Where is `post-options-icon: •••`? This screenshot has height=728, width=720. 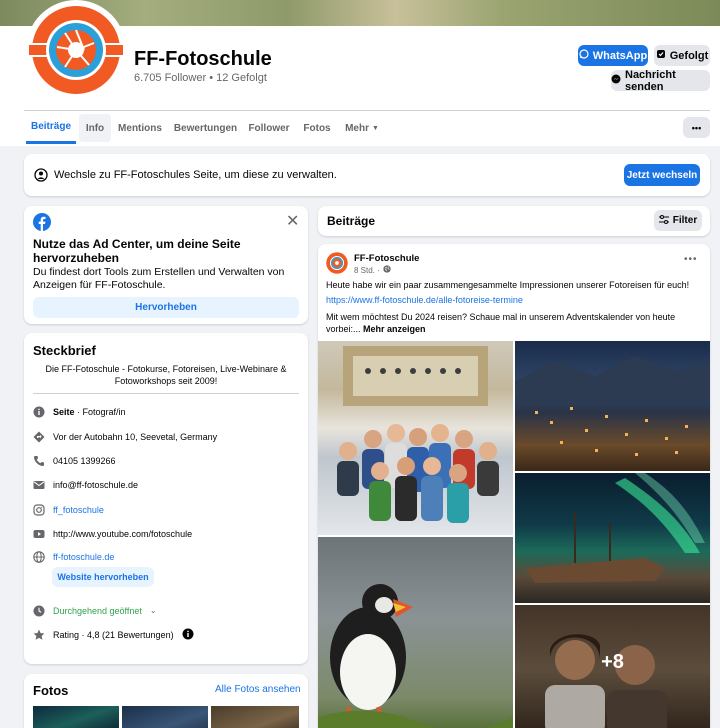
post-options-icon: ••• is located at coordinates (691, 259).